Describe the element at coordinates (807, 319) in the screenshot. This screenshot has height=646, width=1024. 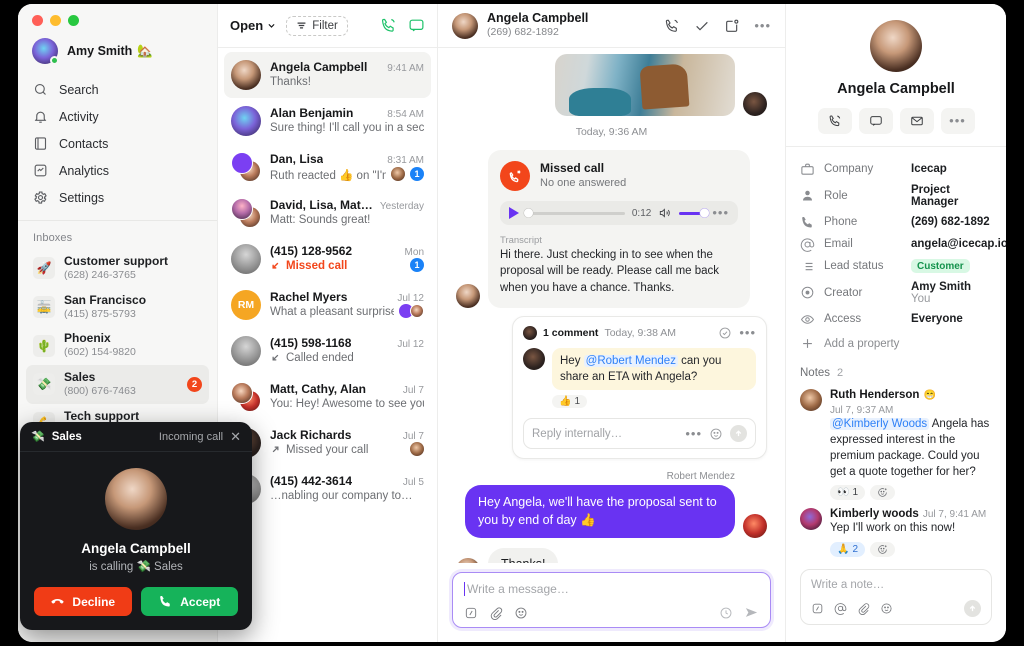
I see `eye-icon` at that location.